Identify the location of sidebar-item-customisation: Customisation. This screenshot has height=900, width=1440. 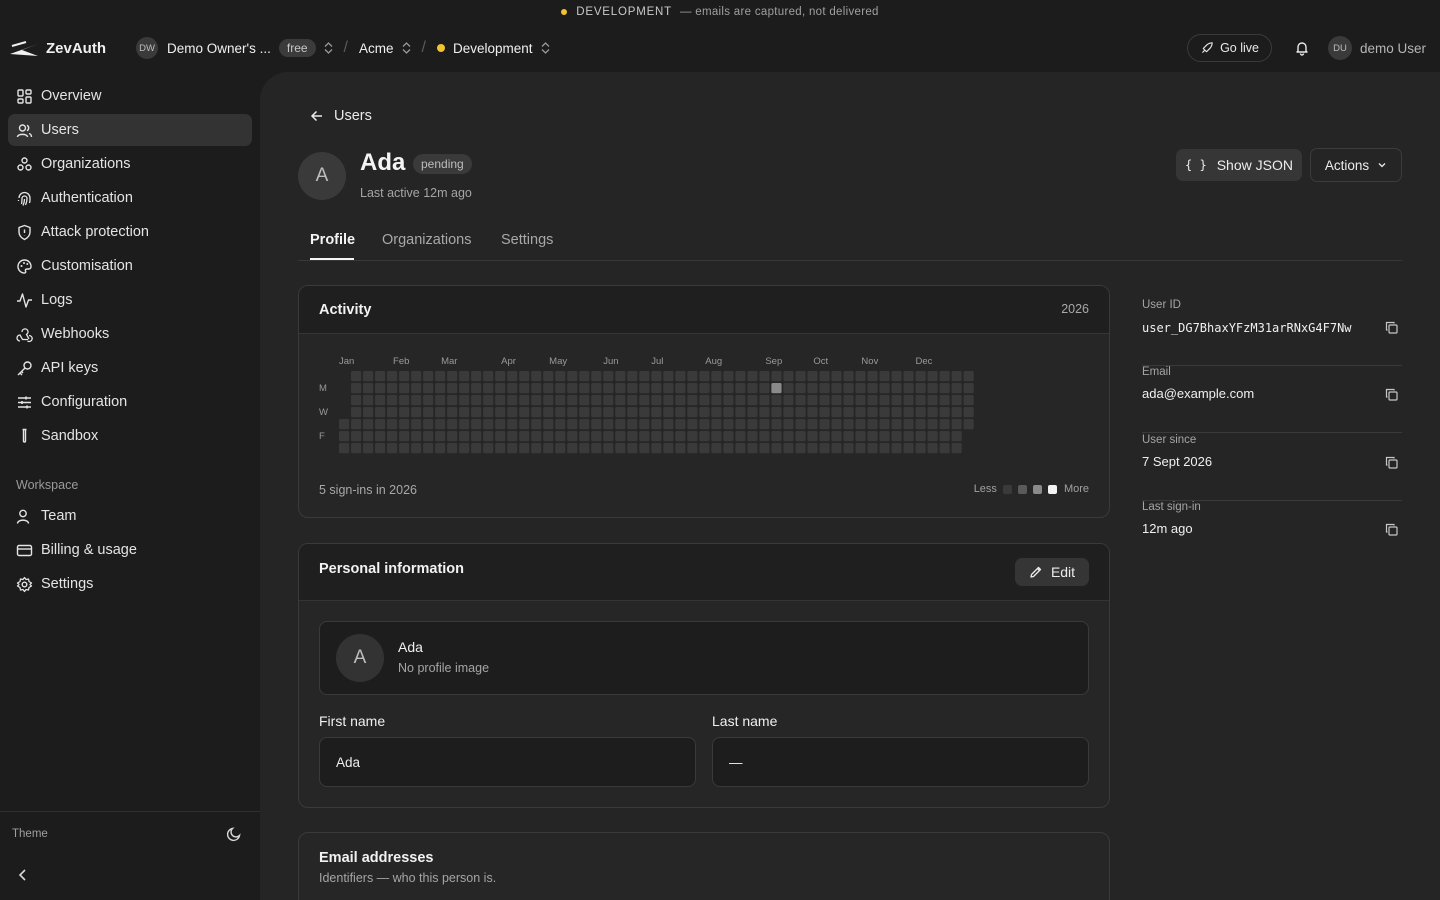
(130, 266).